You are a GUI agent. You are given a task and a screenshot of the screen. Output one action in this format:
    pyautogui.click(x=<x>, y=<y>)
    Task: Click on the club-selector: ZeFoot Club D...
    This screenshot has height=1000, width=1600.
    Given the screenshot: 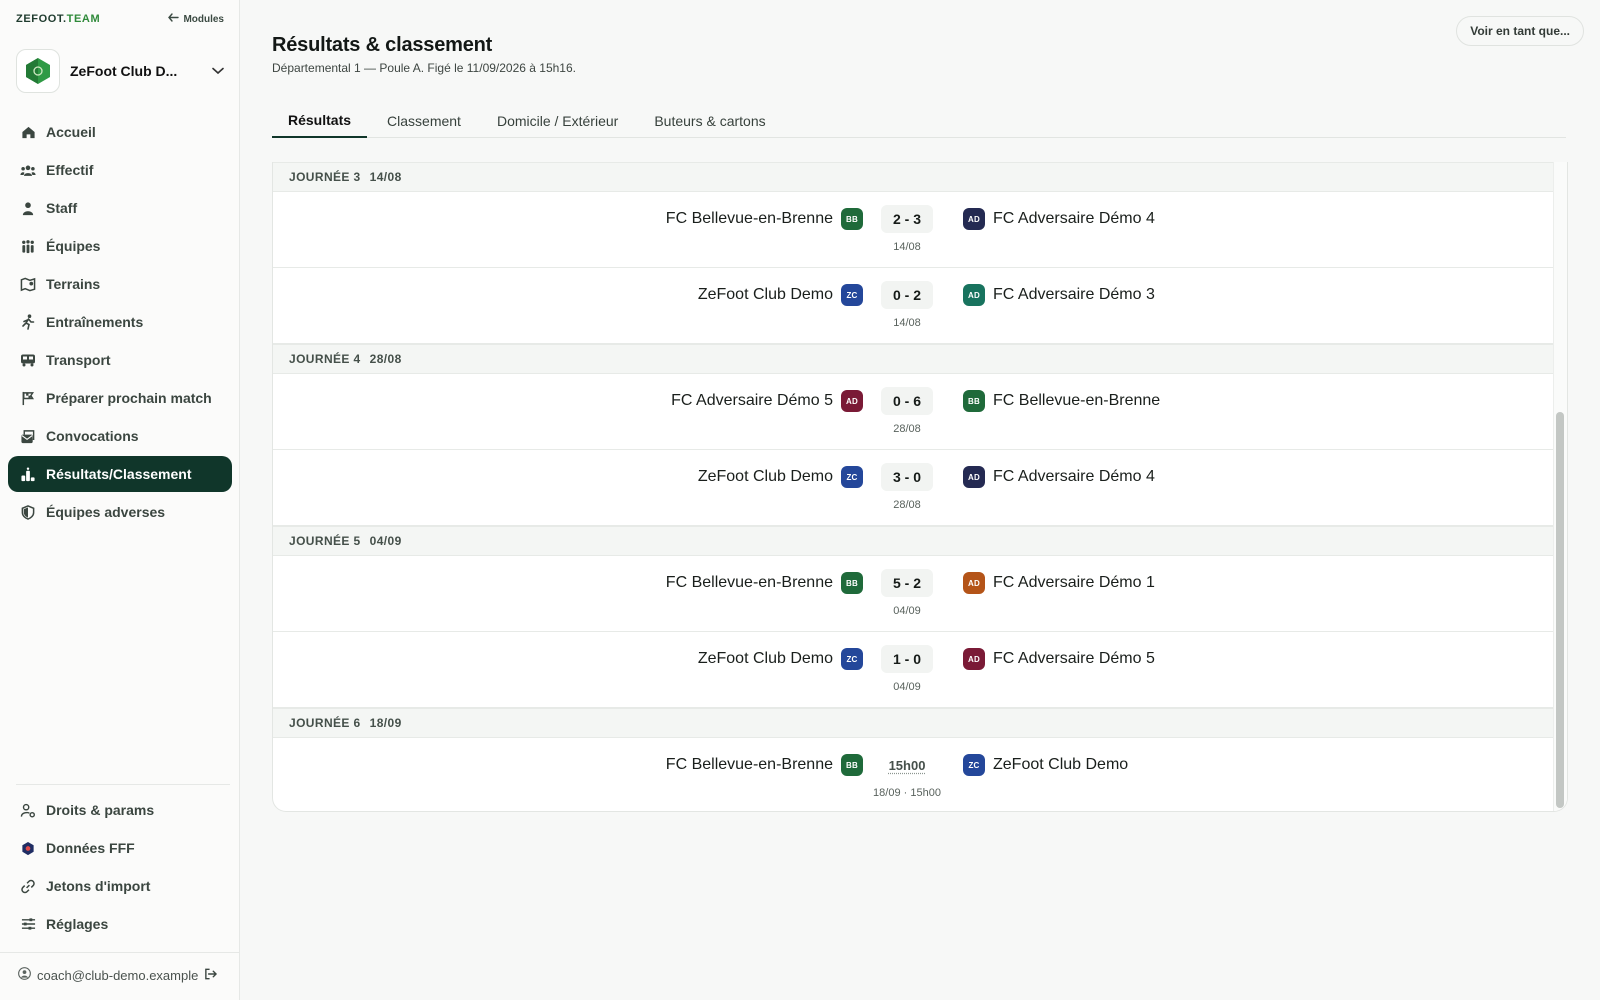 What is the action you would take?
    pyautogui.click(x=121, y=71)
    